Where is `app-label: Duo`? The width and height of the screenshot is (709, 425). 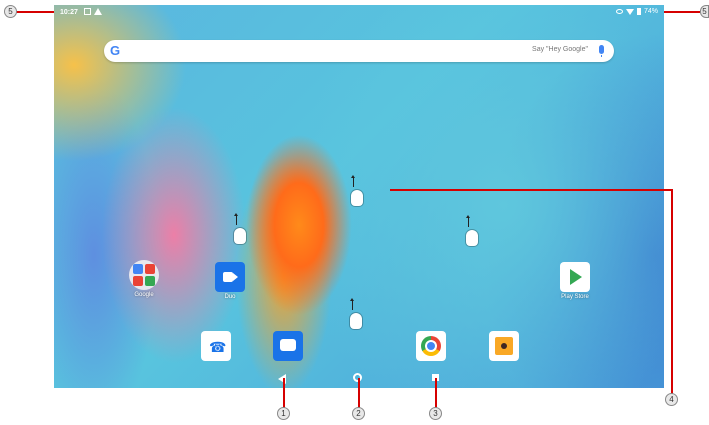
app-label: Duo is located at coordinates (230, 297).